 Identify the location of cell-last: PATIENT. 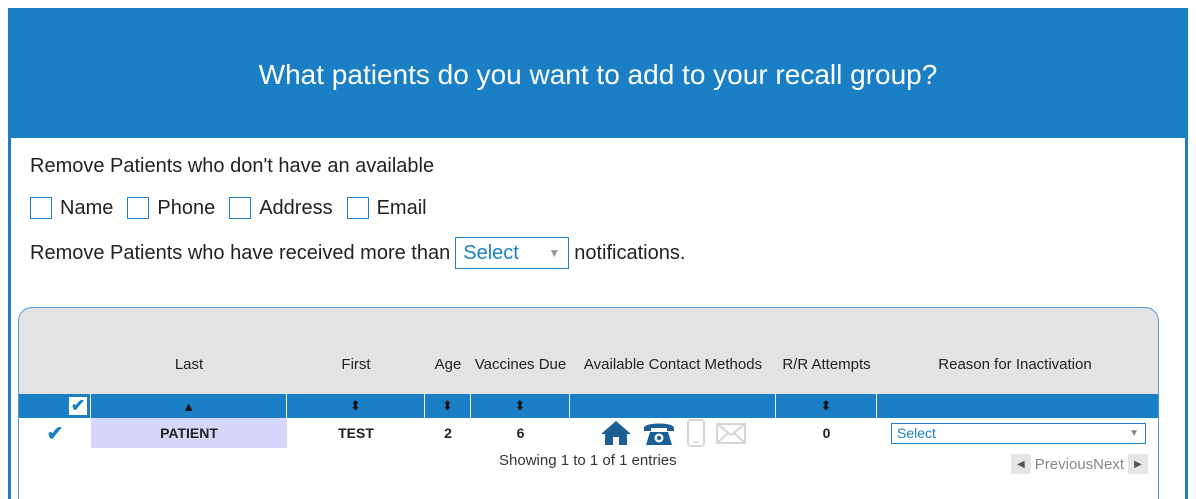
(189, 433).